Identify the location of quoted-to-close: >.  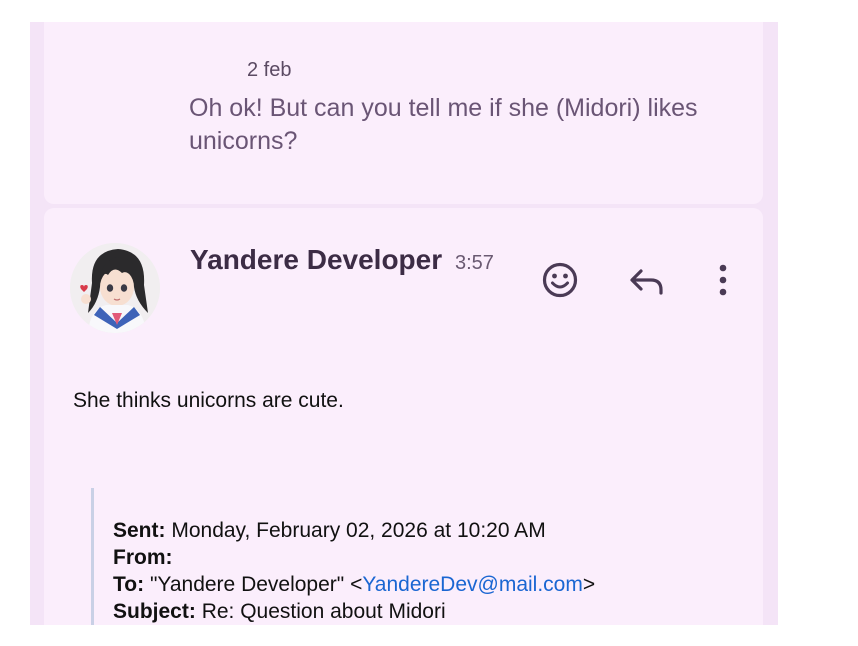
(589, 584).